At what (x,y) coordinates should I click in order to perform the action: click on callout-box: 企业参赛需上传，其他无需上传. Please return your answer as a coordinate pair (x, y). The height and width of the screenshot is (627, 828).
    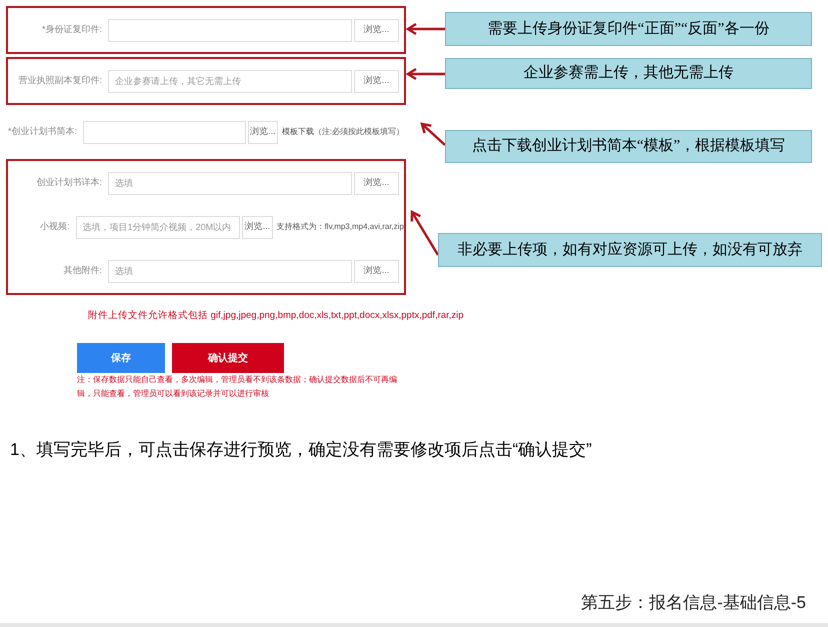
    Looking at the image, I should click on (628, 73).